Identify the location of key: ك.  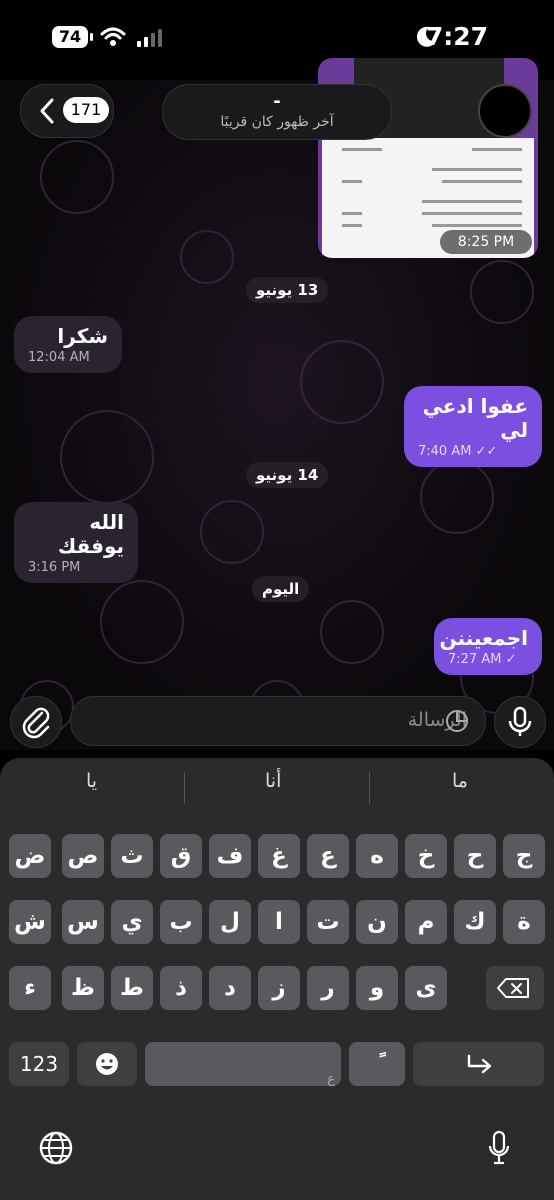
(475, 922).